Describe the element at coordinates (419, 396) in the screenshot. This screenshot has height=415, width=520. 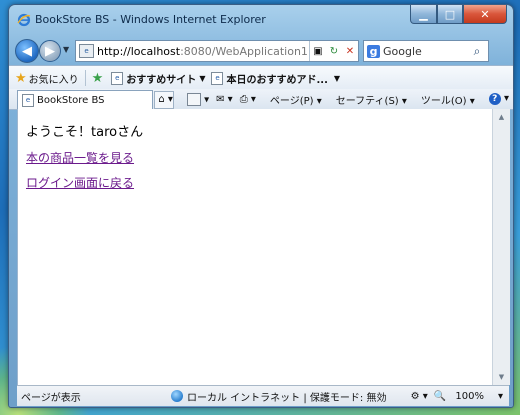
I see `protected-mode-icon: ⚙ ▾` at that location.